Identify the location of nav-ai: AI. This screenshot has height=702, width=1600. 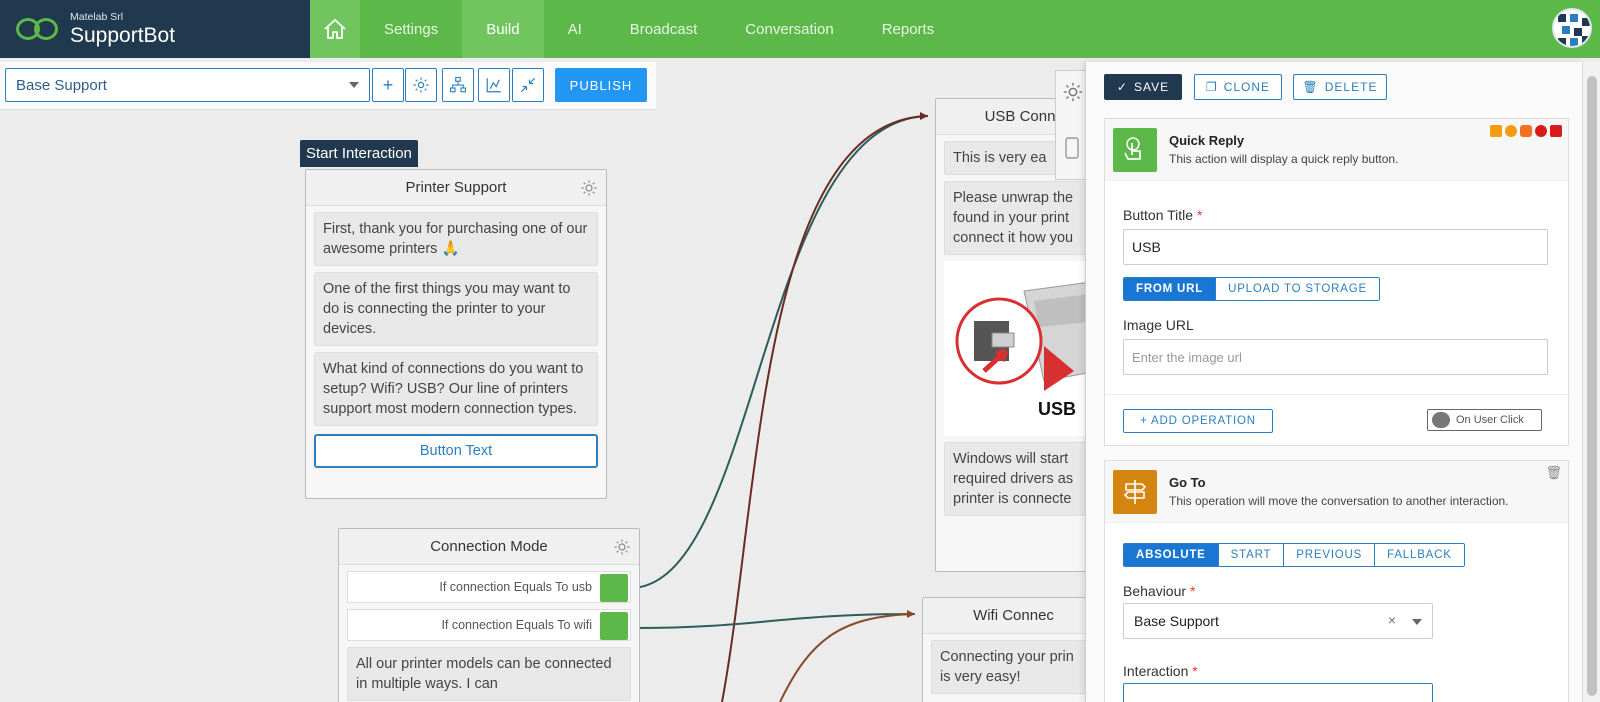
(575, 29).